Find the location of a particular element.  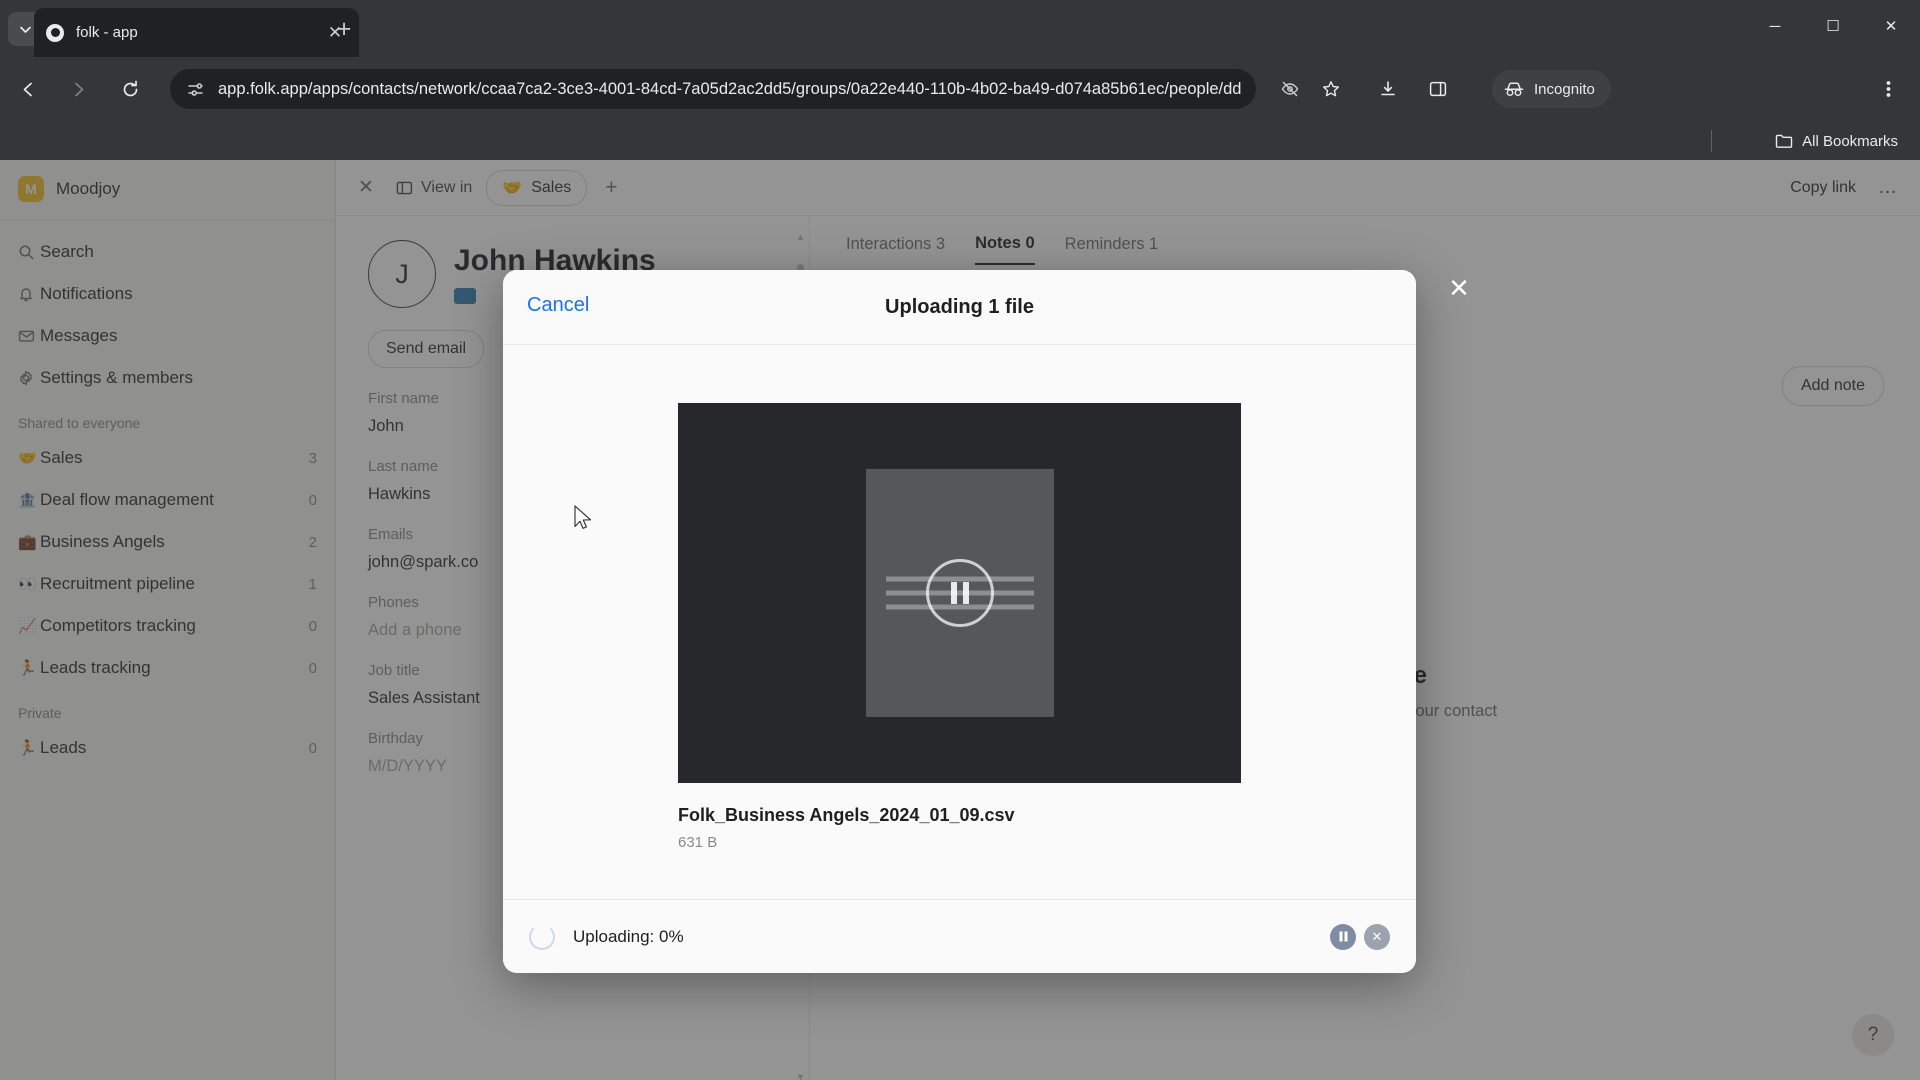

maximize-button: ☐ is located at coordinates (1833, 26).